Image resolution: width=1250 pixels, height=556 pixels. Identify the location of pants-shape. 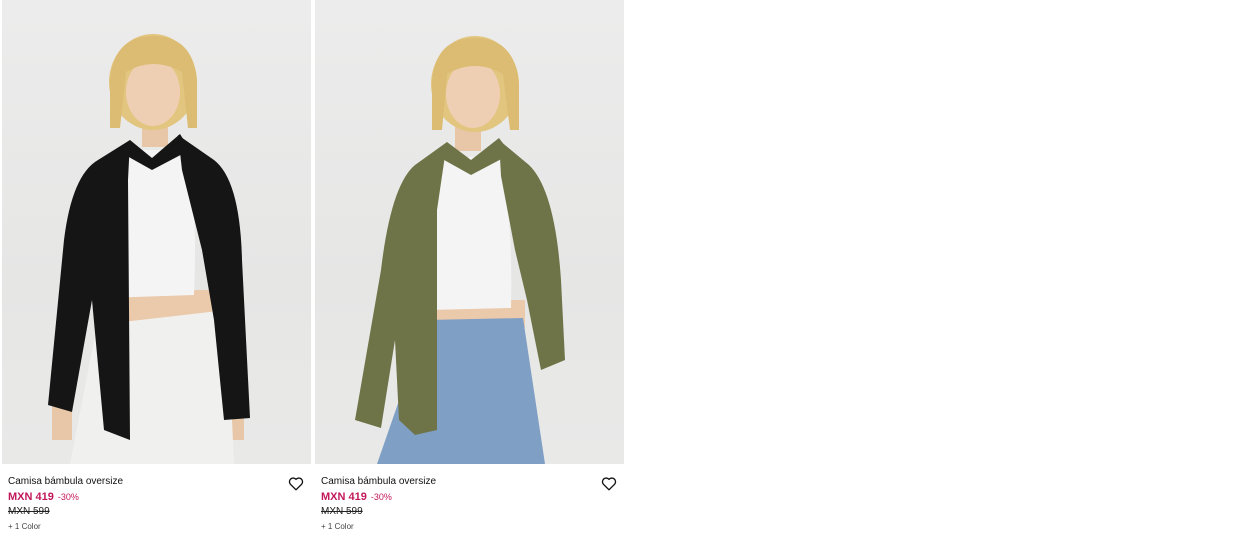
(152, 387).